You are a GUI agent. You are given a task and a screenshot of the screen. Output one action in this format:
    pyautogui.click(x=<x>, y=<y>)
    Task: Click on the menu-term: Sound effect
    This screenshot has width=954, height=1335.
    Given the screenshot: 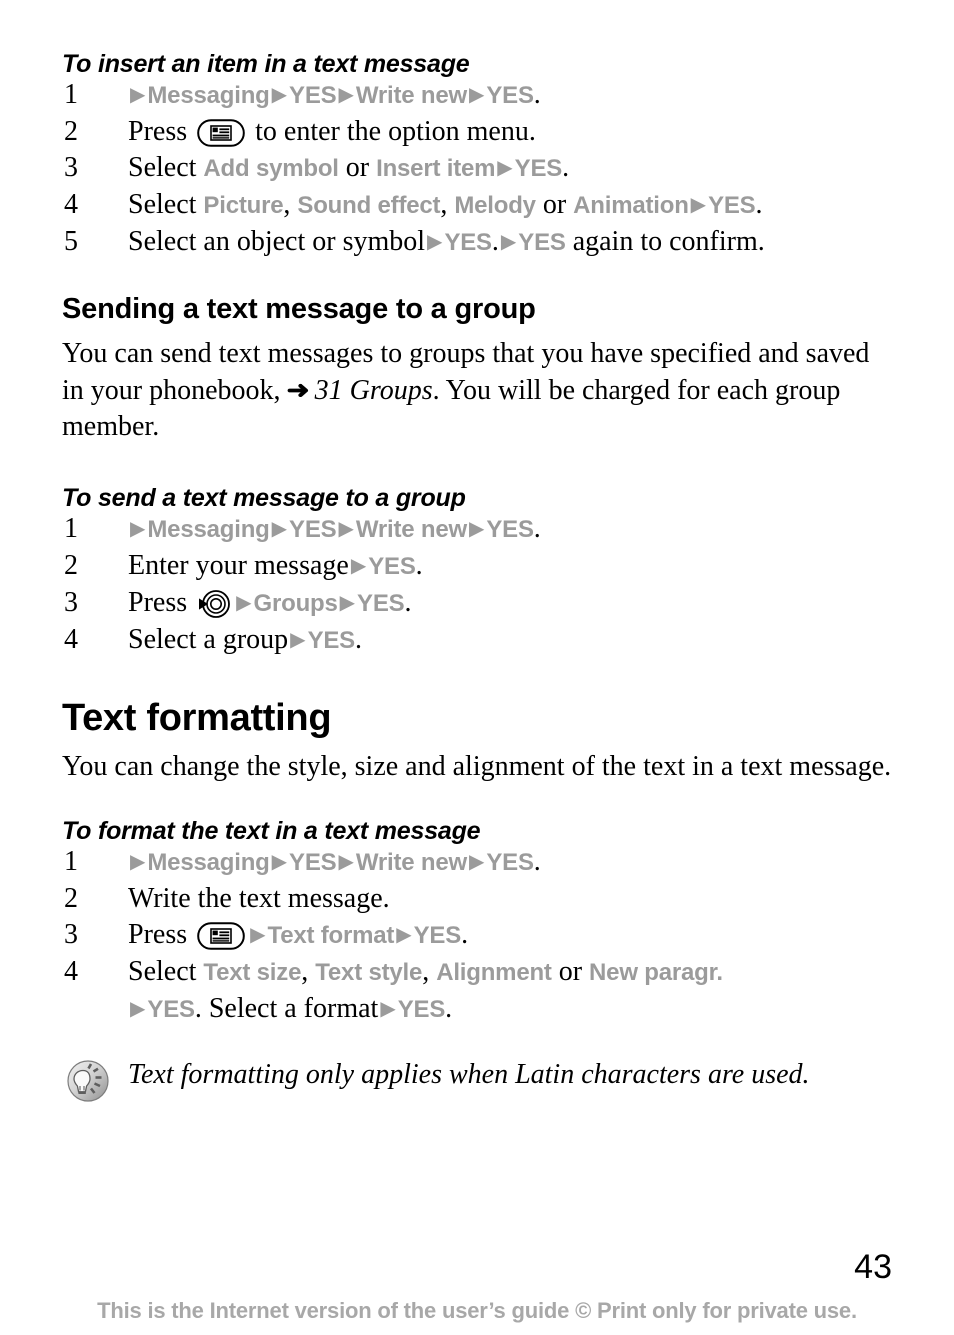 What is the action you would take?
    pyautogui.click(x=369, y=205)
    